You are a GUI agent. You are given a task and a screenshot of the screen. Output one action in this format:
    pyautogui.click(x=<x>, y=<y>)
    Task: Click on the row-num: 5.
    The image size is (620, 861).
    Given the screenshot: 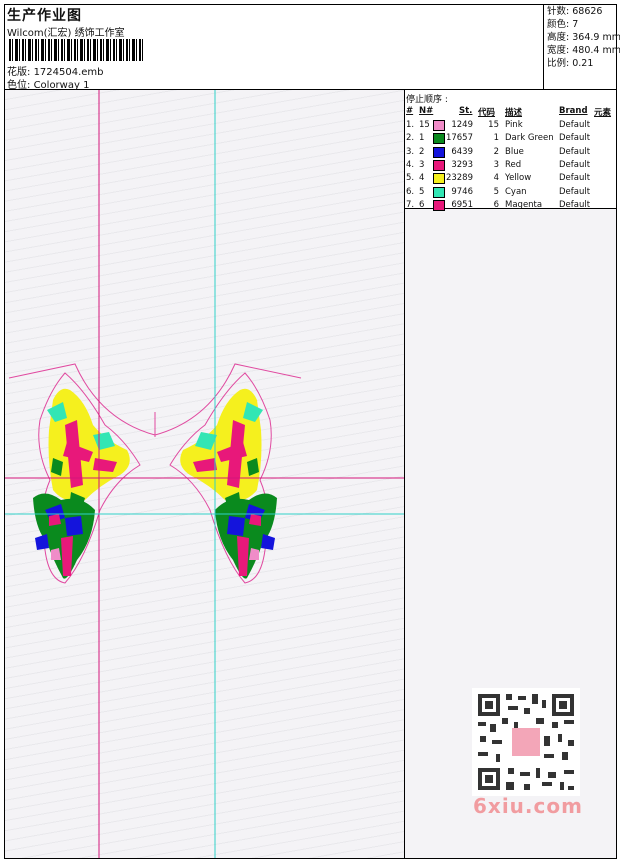 What is the action you would take?
    pyautogui.click(x=410, y=178)
    